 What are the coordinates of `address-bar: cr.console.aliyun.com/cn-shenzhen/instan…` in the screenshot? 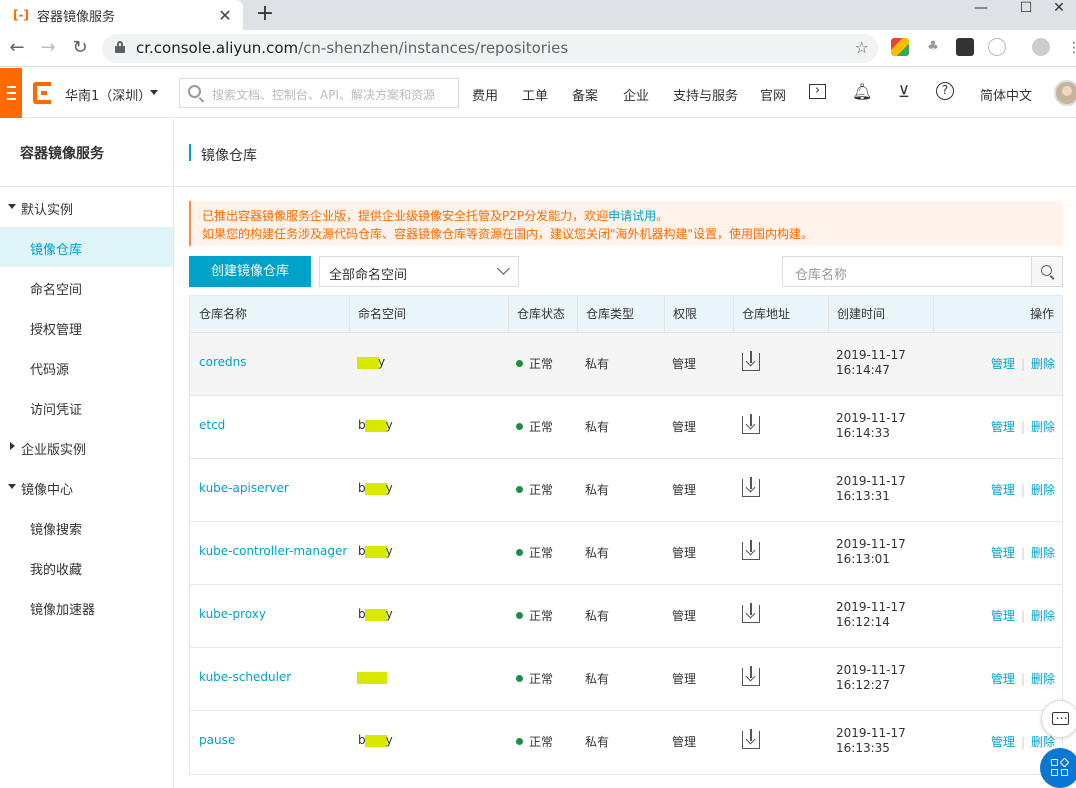 It's located at (490, 48).